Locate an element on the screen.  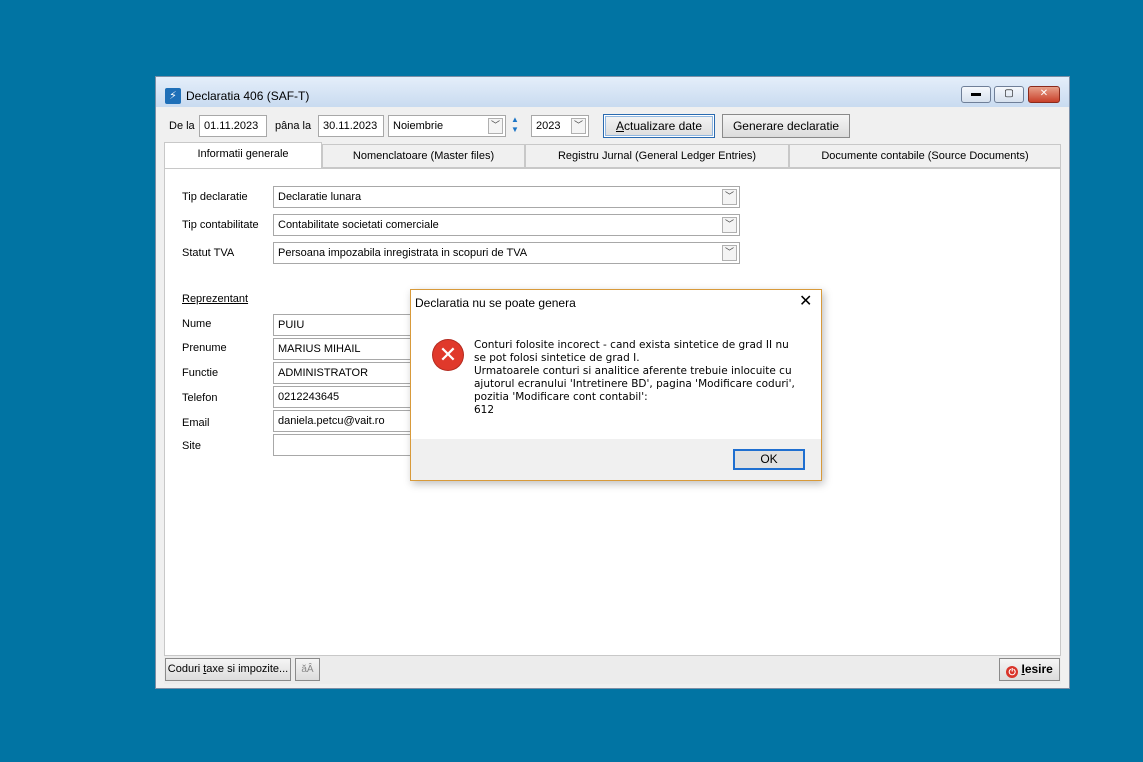
dialog-footer: OK is located at coordinates (616, 459).